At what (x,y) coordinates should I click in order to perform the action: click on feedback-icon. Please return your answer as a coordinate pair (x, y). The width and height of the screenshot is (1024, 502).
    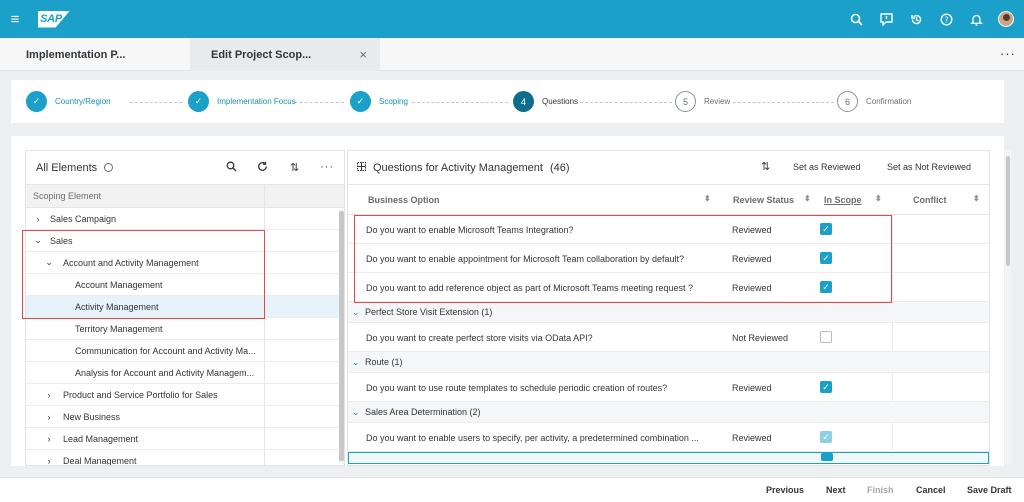
    Looking at the image, I should click on (886, 19).